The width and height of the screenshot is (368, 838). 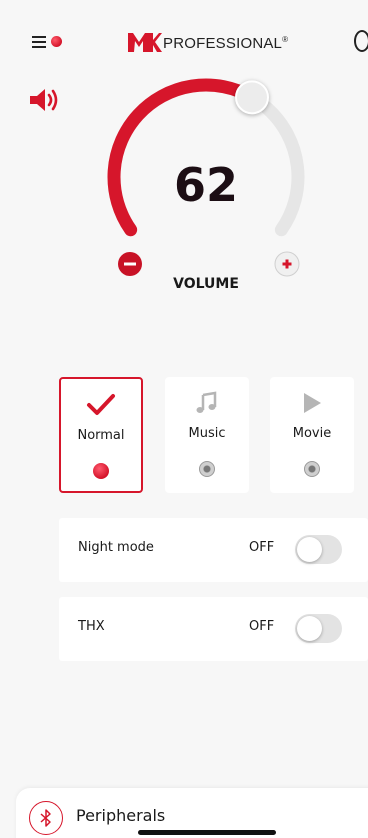 I want to click on play-icon, so click(x=312, y=403).